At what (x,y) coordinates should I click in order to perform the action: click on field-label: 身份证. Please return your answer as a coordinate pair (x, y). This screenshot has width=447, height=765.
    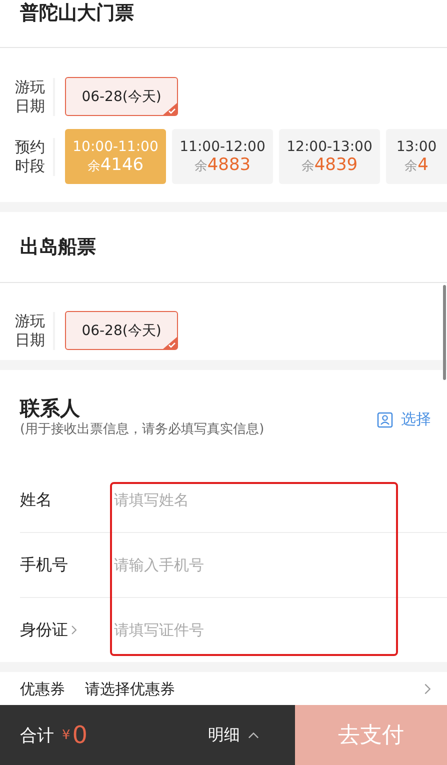
    Looking at the image, I should click on (66, 630).